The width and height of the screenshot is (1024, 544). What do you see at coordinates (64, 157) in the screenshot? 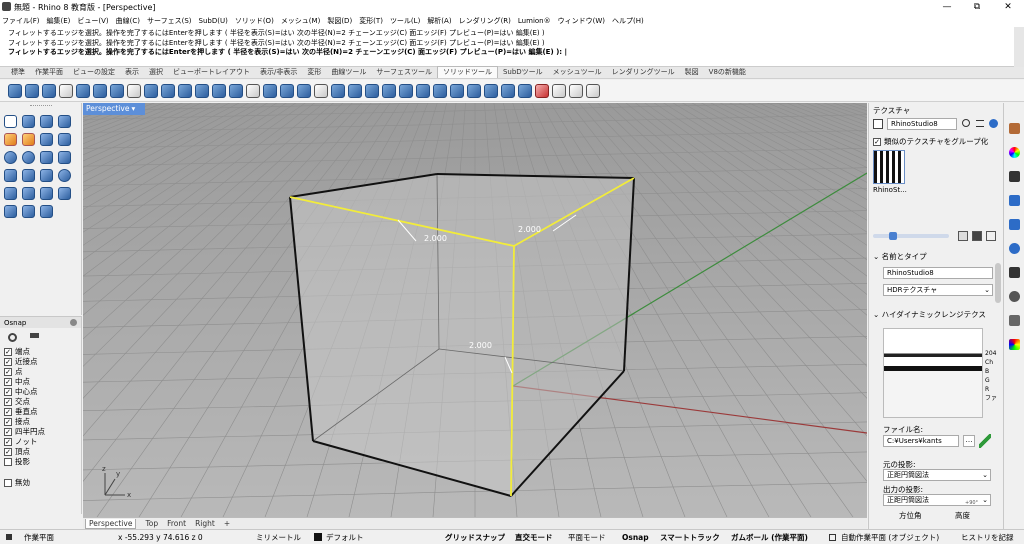
I see `paraboloid-icon` at bounding box center [64, 157].